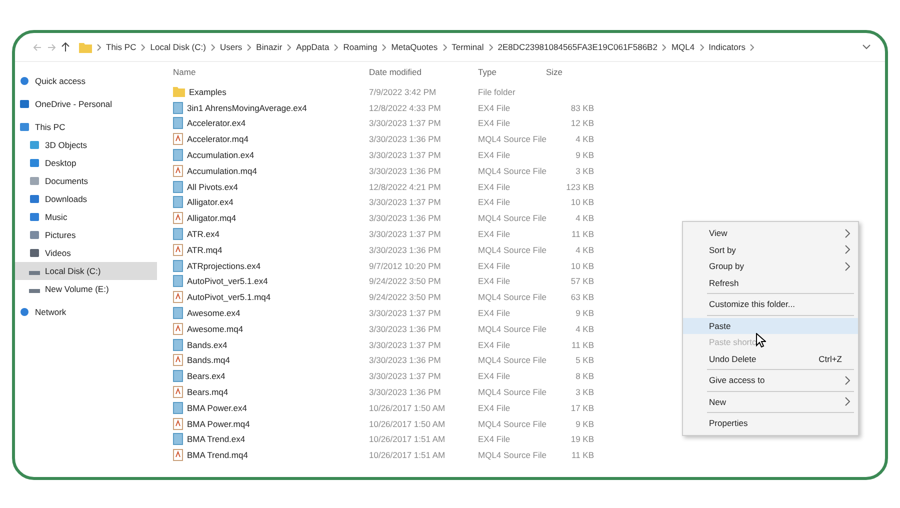 The width and height of the screenshot is (900, 508). Describe the element at coordinates (178, 47) in the screenshot. I see `breadcrumb-item: Local Disk (C:)` at that location.